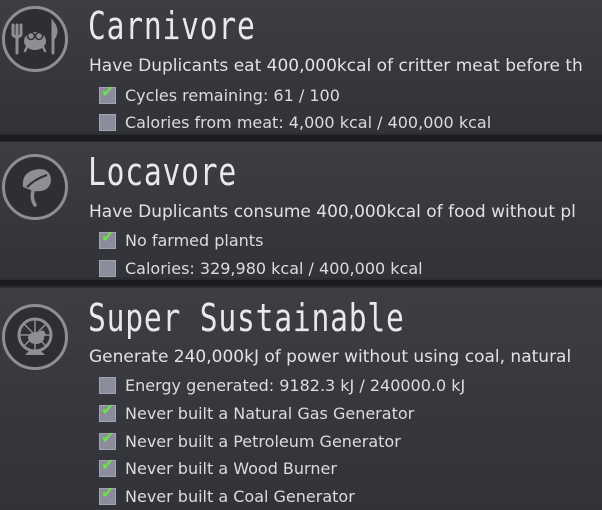  What do you see at coordinates (163, 172) in the screenshot?
I see `achievement-title: Locavore` at bounding box center [163, 172].